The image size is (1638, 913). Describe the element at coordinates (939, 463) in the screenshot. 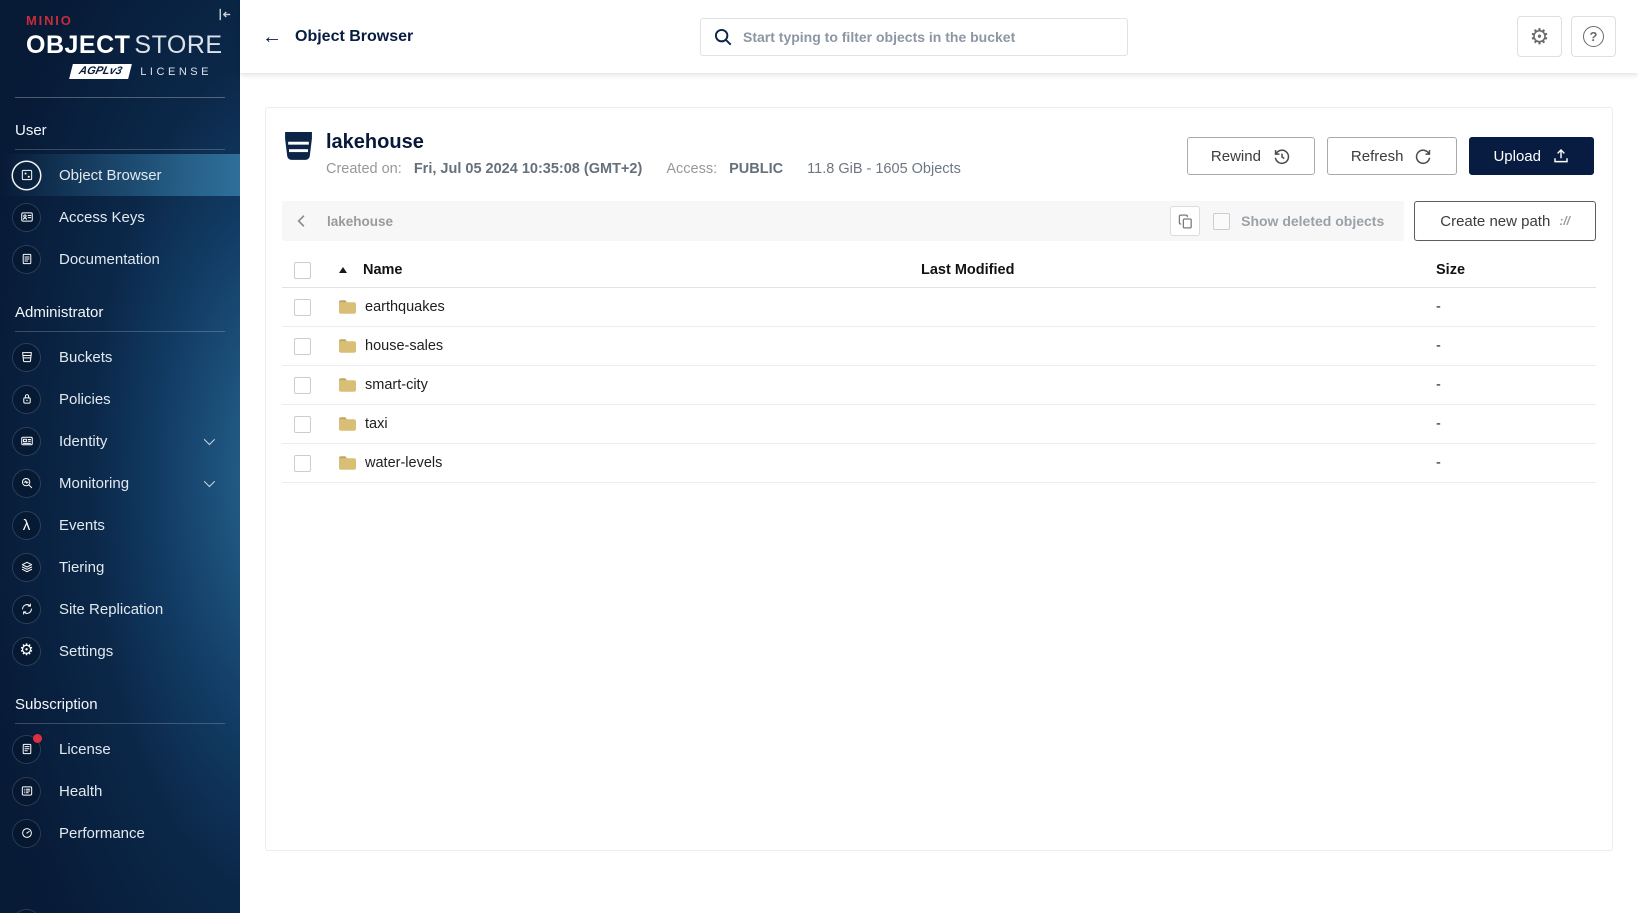

I see `table-row: water-levels -` at that location.